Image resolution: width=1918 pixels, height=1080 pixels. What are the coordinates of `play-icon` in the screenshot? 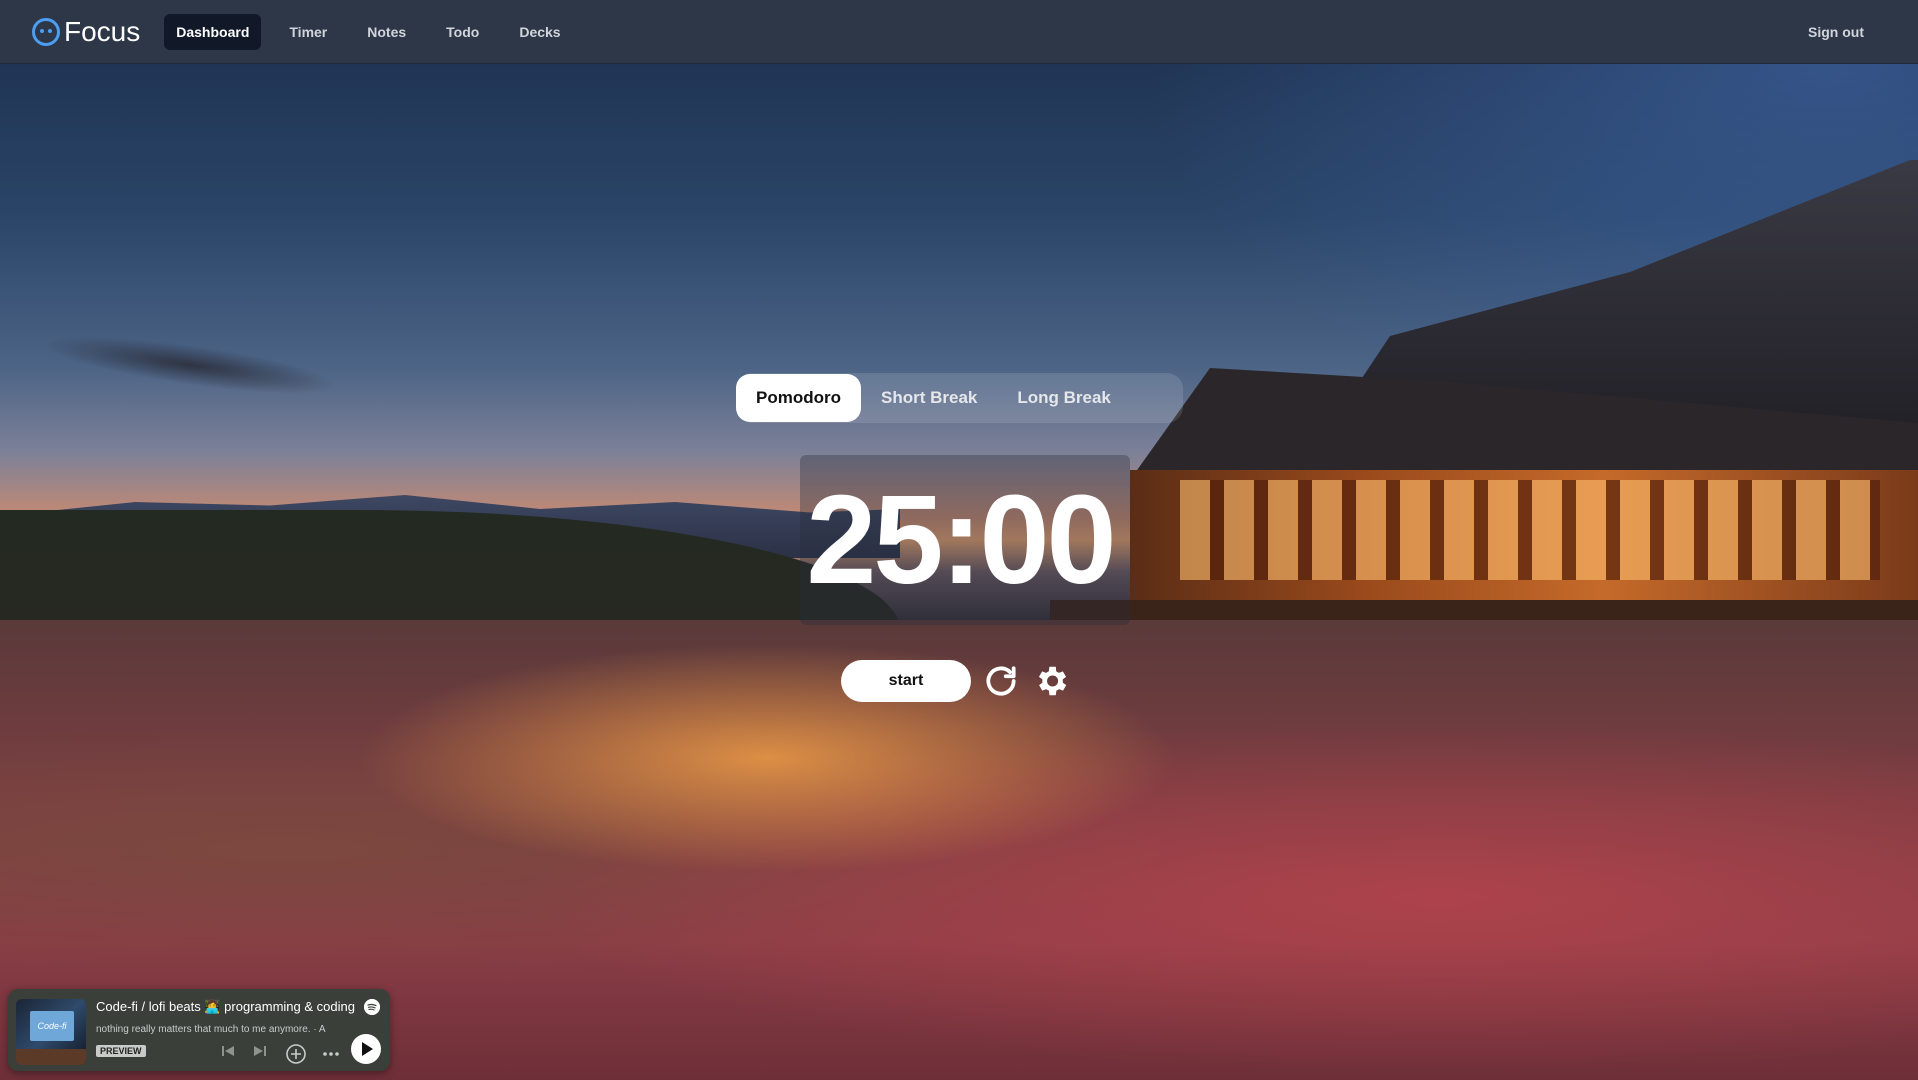 It's located at (366, 1049).